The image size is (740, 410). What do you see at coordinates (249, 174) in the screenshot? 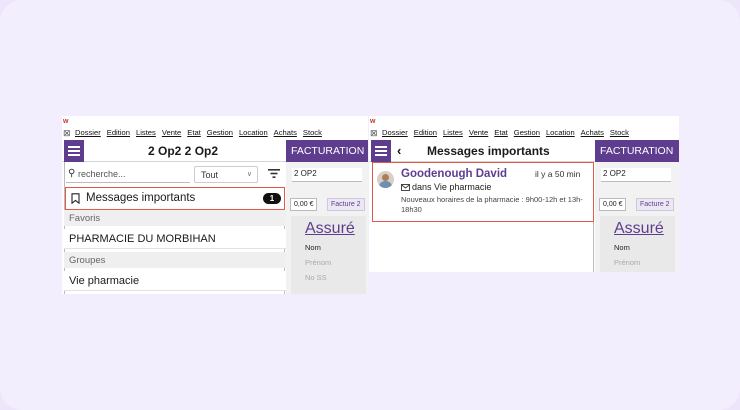
I see `chevron-down-icon: ∨` at bounding box center [249, 174].